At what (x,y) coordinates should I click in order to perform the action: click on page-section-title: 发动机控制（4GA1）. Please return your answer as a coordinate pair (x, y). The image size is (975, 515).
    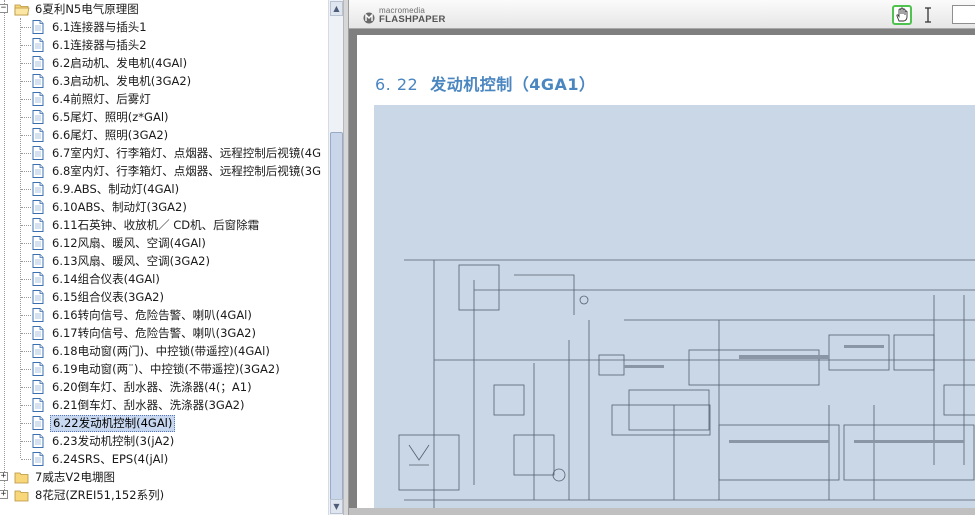
    Looking at the image, I should click on (513, 84).